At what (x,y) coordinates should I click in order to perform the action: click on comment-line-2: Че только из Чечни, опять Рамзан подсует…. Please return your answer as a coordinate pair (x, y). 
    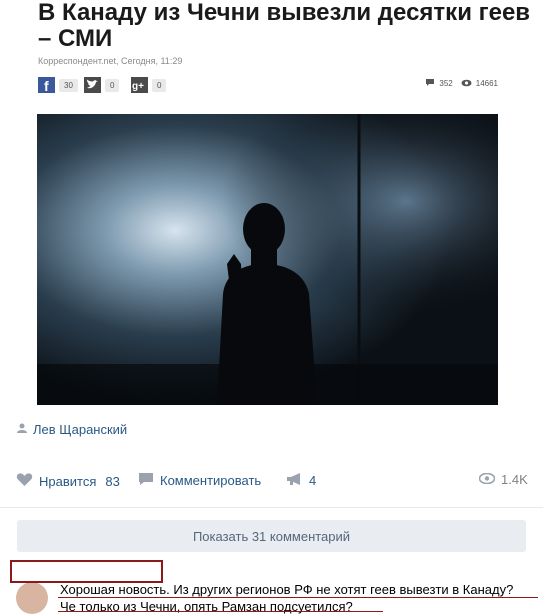
    Looking at the image, I should click on (206, 606).